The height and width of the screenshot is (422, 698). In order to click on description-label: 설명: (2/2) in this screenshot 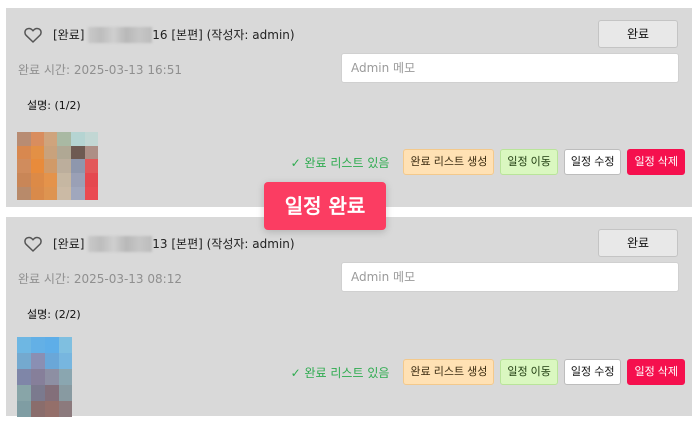, I will do `click(54, 314)`.